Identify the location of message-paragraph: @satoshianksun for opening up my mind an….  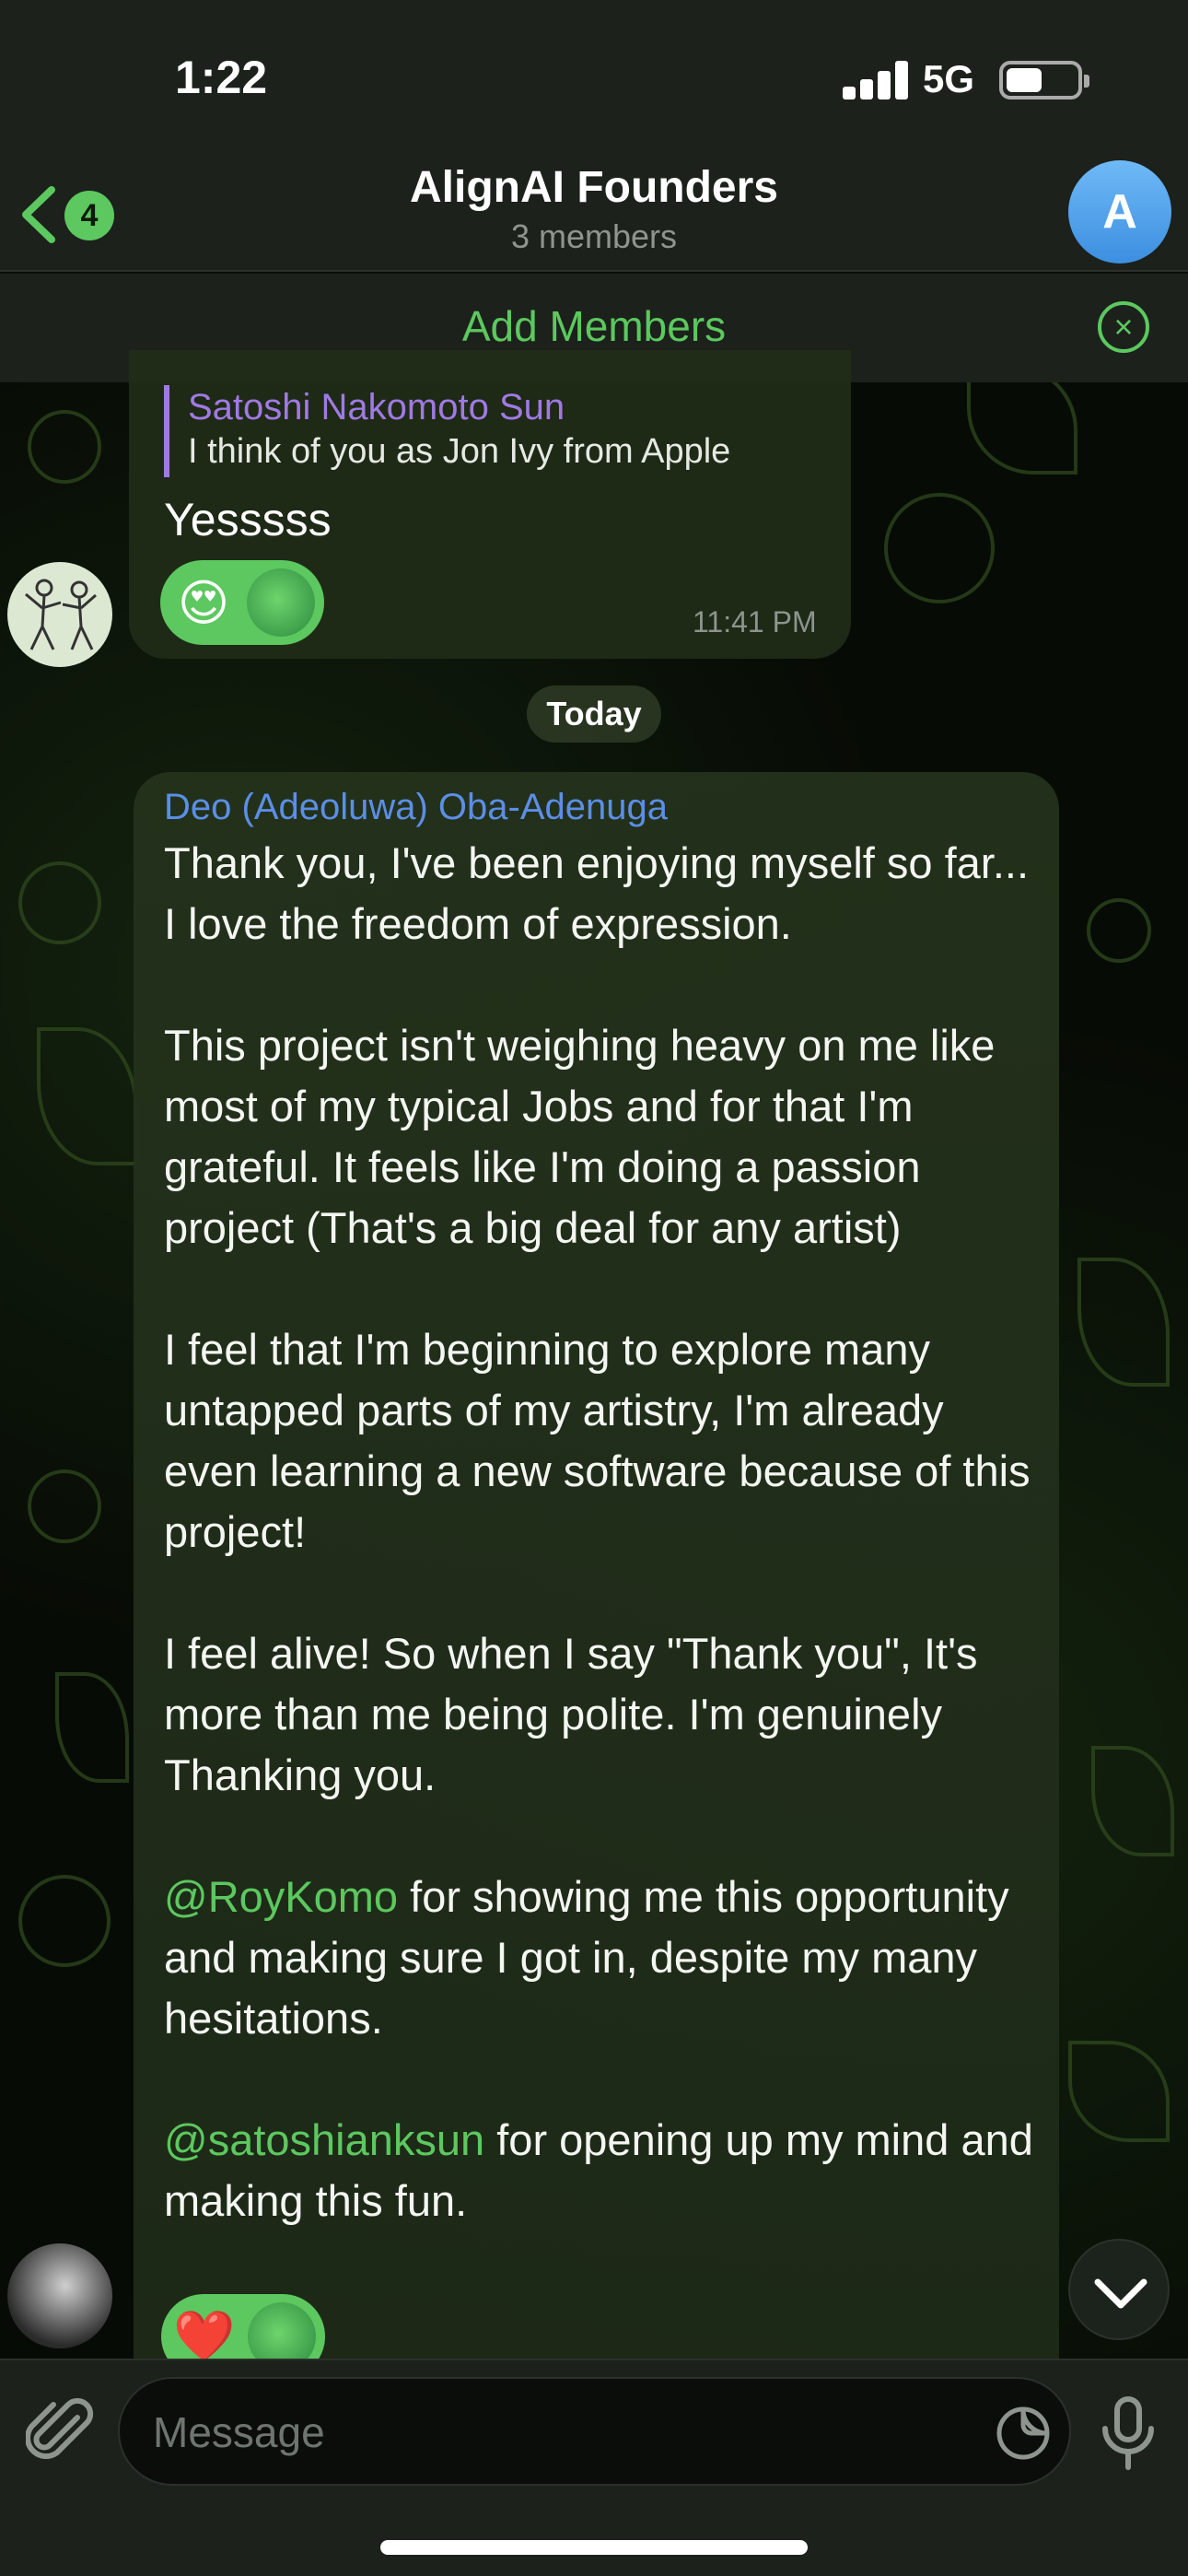
(601, 2170).